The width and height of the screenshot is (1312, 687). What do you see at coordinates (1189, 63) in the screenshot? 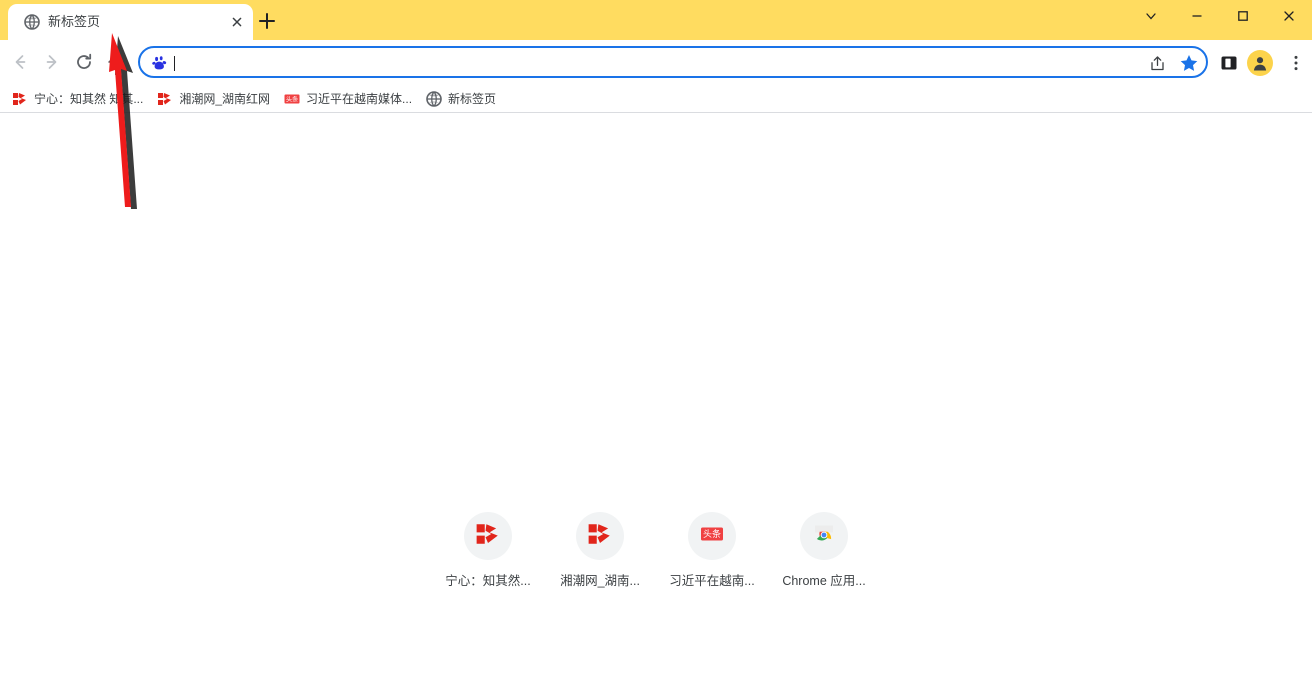
I see `star-icon` at bounding box center [1189, 63].